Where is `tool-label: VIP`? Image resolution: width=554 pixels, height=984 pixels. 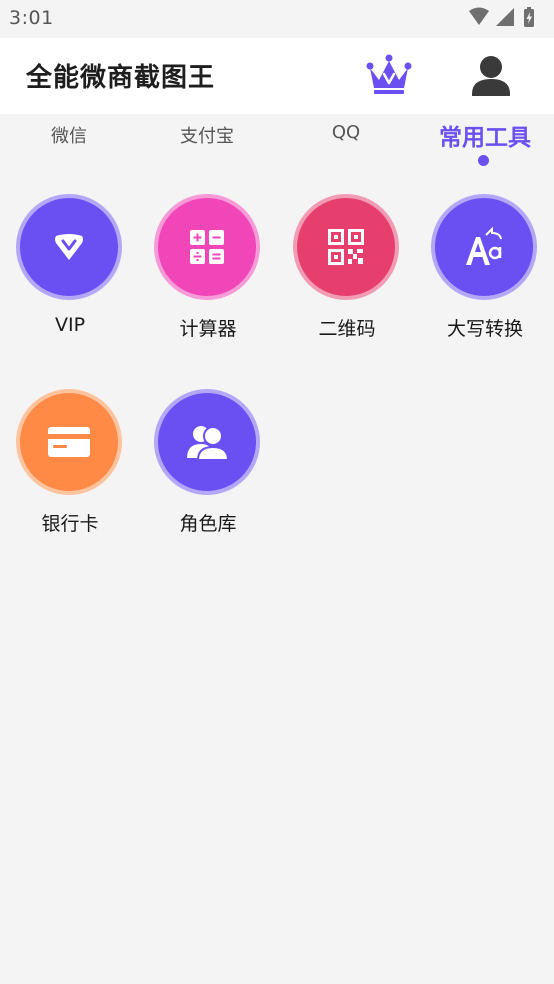 tool-label: VIP is located at coordinates (70, 325).